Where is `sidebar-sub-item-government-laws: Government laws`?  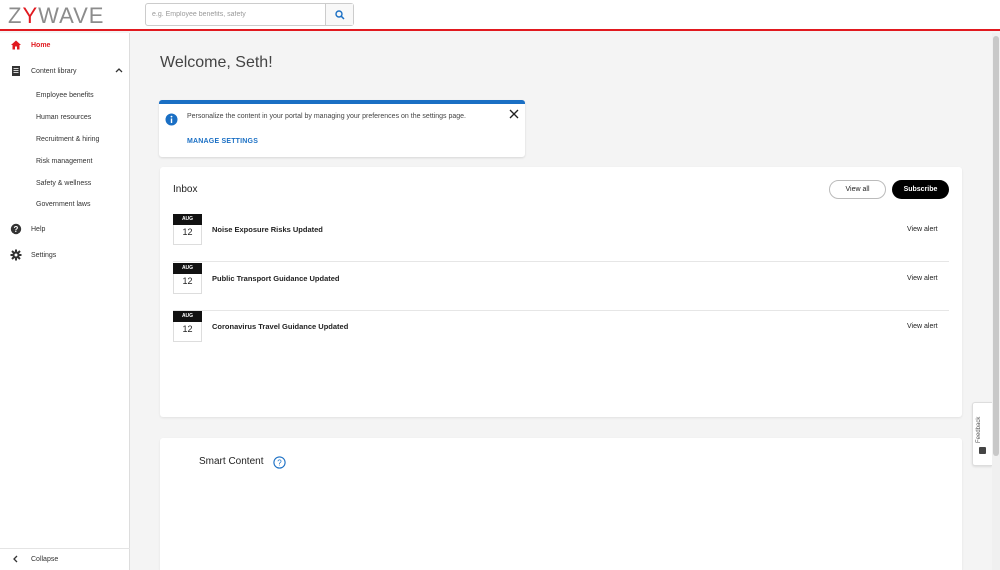
sidebar-sub-item-government-laws: Government laws is located at coordinates (63, 204).